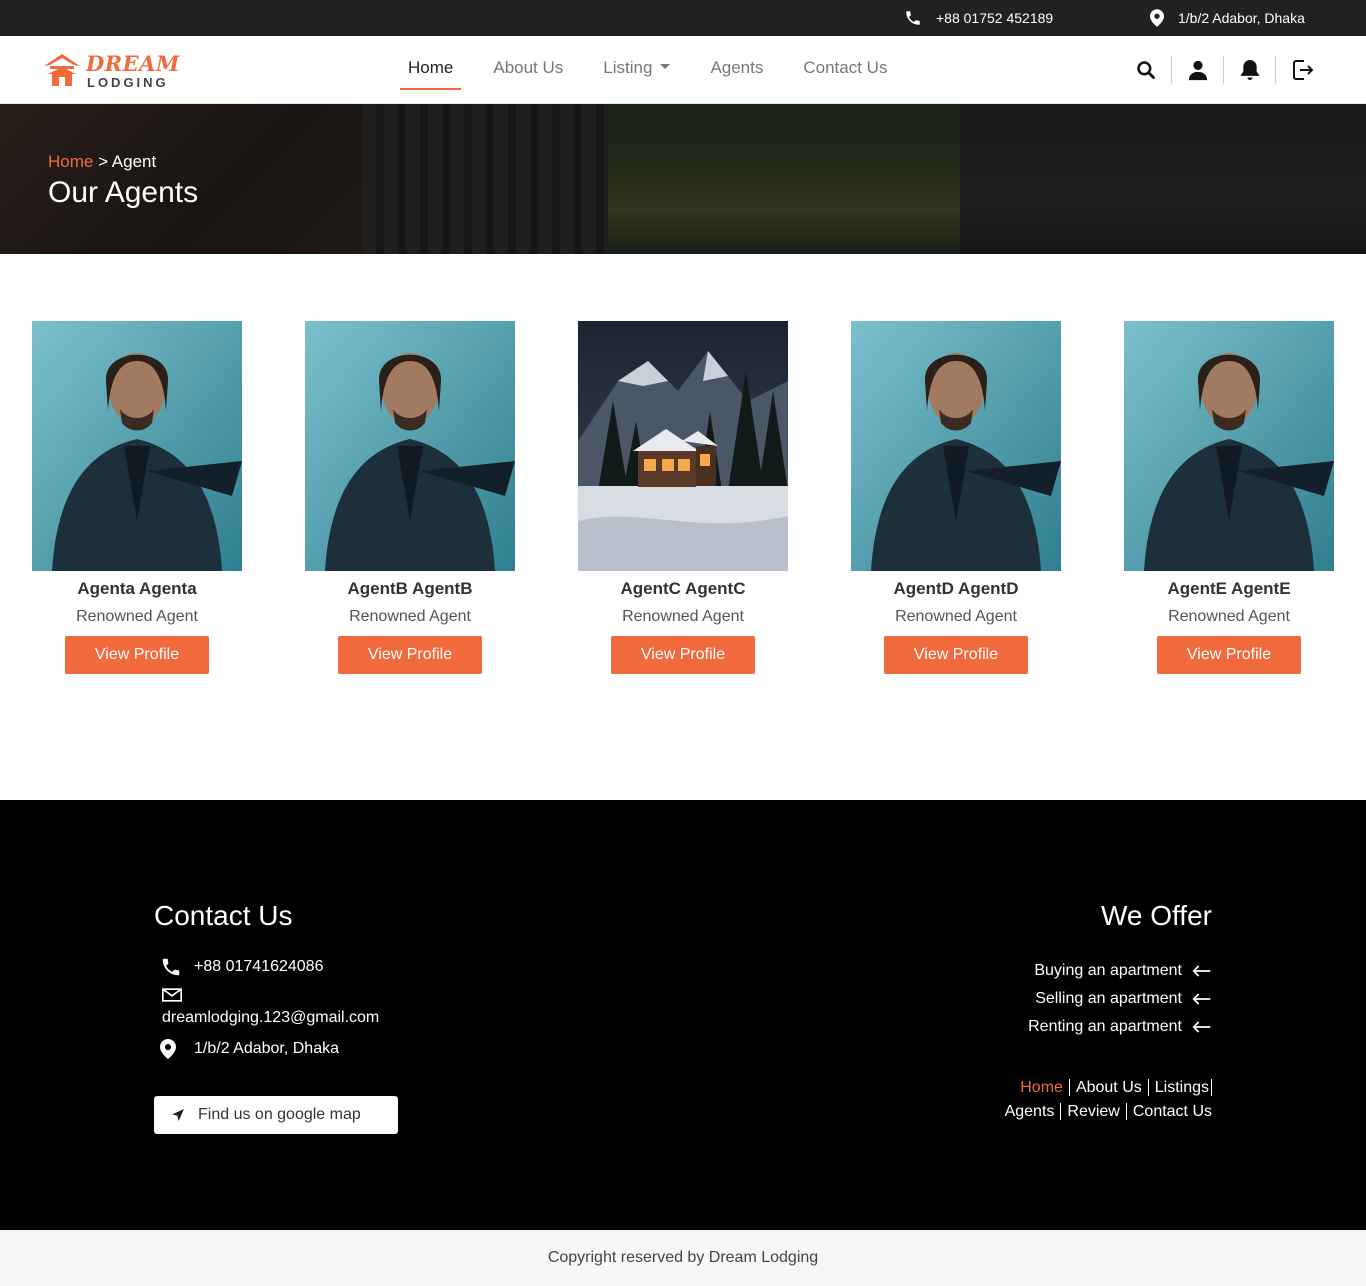 This screenshot has width=1366, height=1286. I want to click on notifications-button, so click(1250, 70).